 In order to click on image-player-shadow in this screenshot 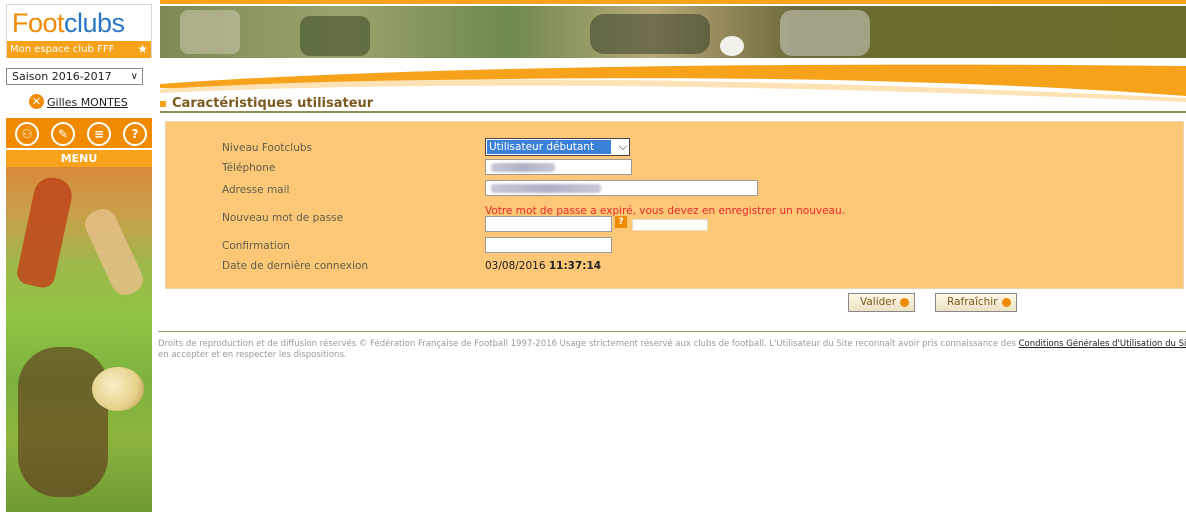, I will do `click(63, 422)`.